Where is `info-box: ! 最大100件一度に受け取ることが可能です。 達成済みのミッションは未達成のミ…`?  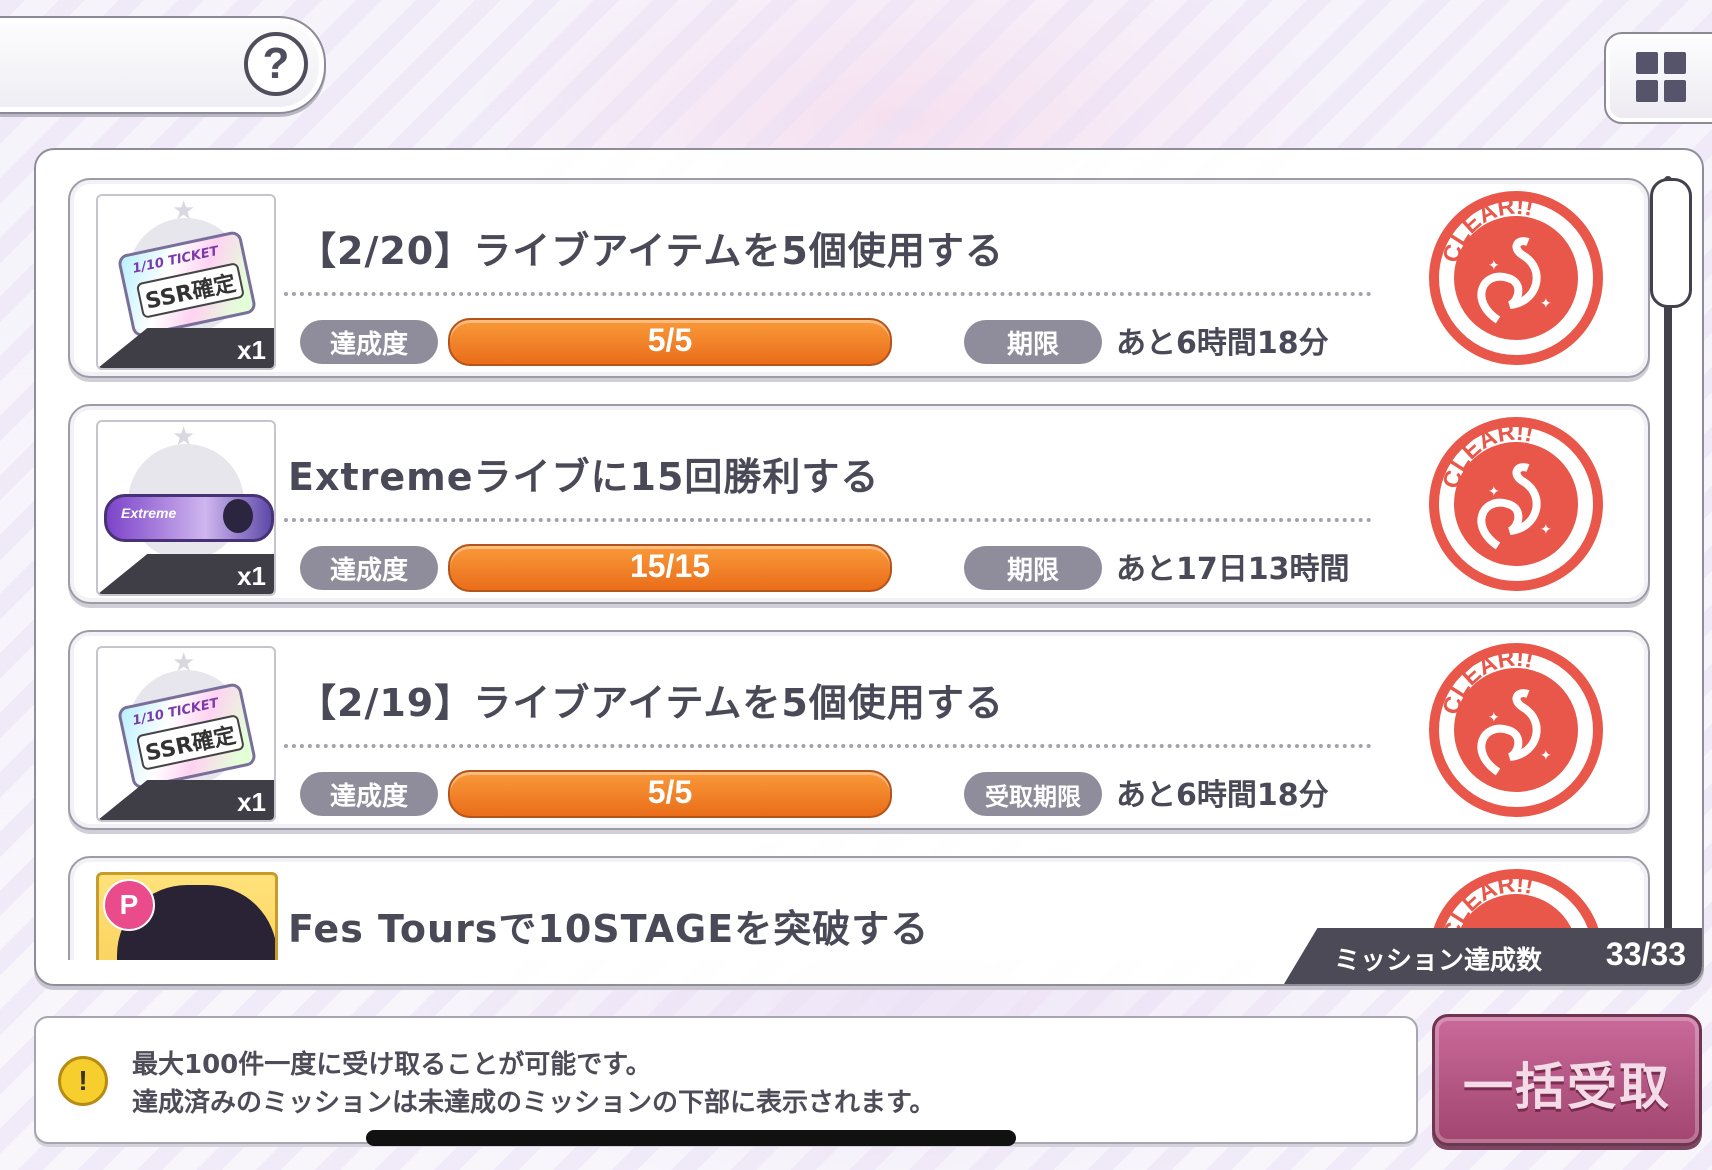 info-box: ! 最大100件一度に受け取ることが可能です。 達成済みのミッションは未達成のミ… is located at coordinates (726, 1080).